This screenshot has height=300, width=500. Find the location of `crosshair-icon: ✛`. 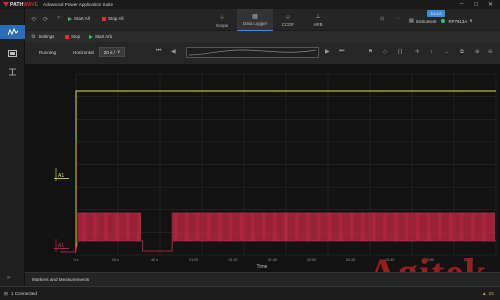

crosshair-icon: ✛ is located at coordinates (417, 52).